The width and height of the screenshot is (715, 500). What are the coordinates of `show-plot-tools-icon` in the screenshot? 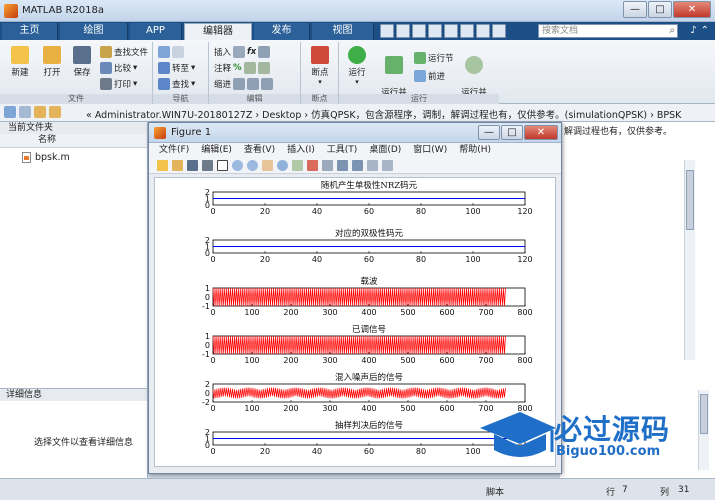 It's located at (387, 165).